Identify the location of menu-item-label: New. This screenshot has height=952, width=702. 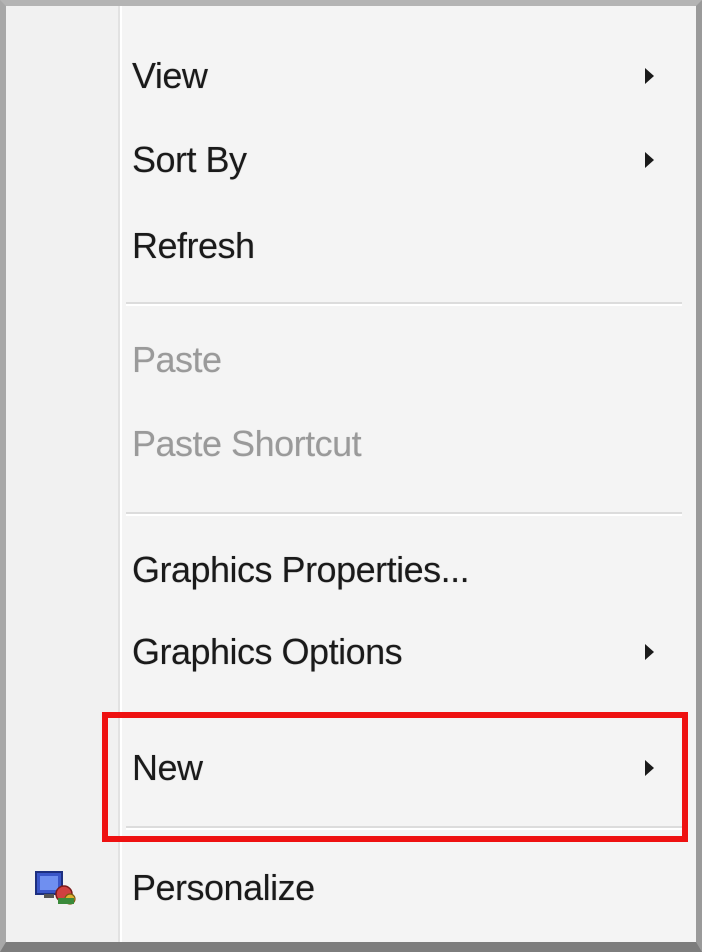
(167, 767).